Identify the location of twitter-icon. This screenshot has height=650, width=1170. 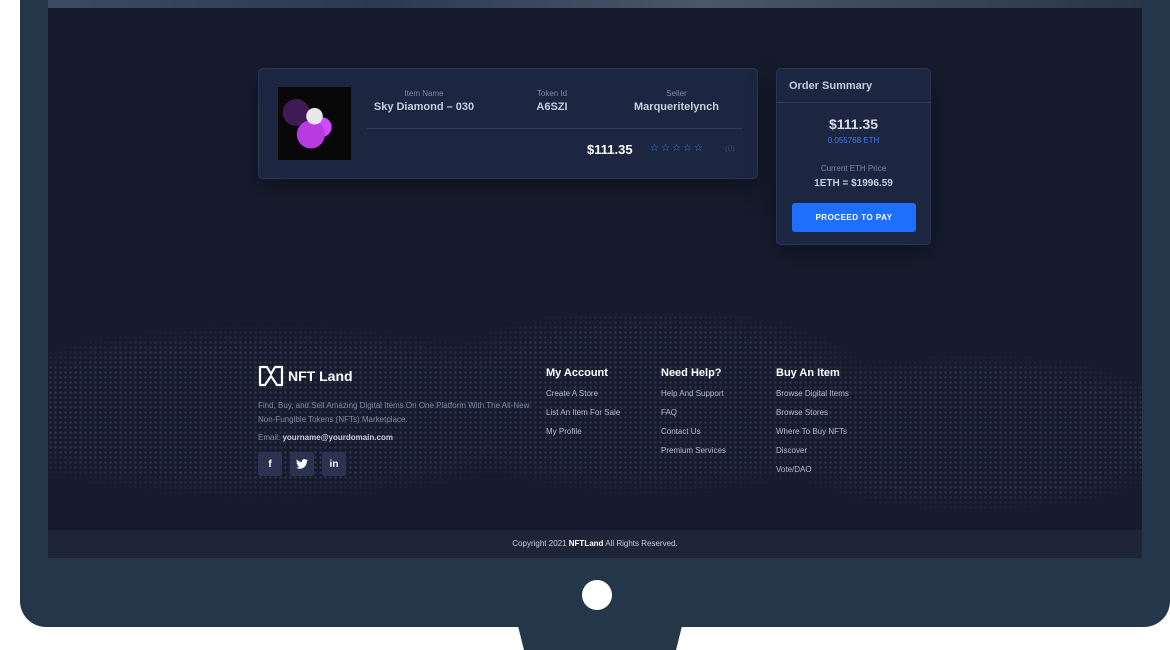
(302, 464).